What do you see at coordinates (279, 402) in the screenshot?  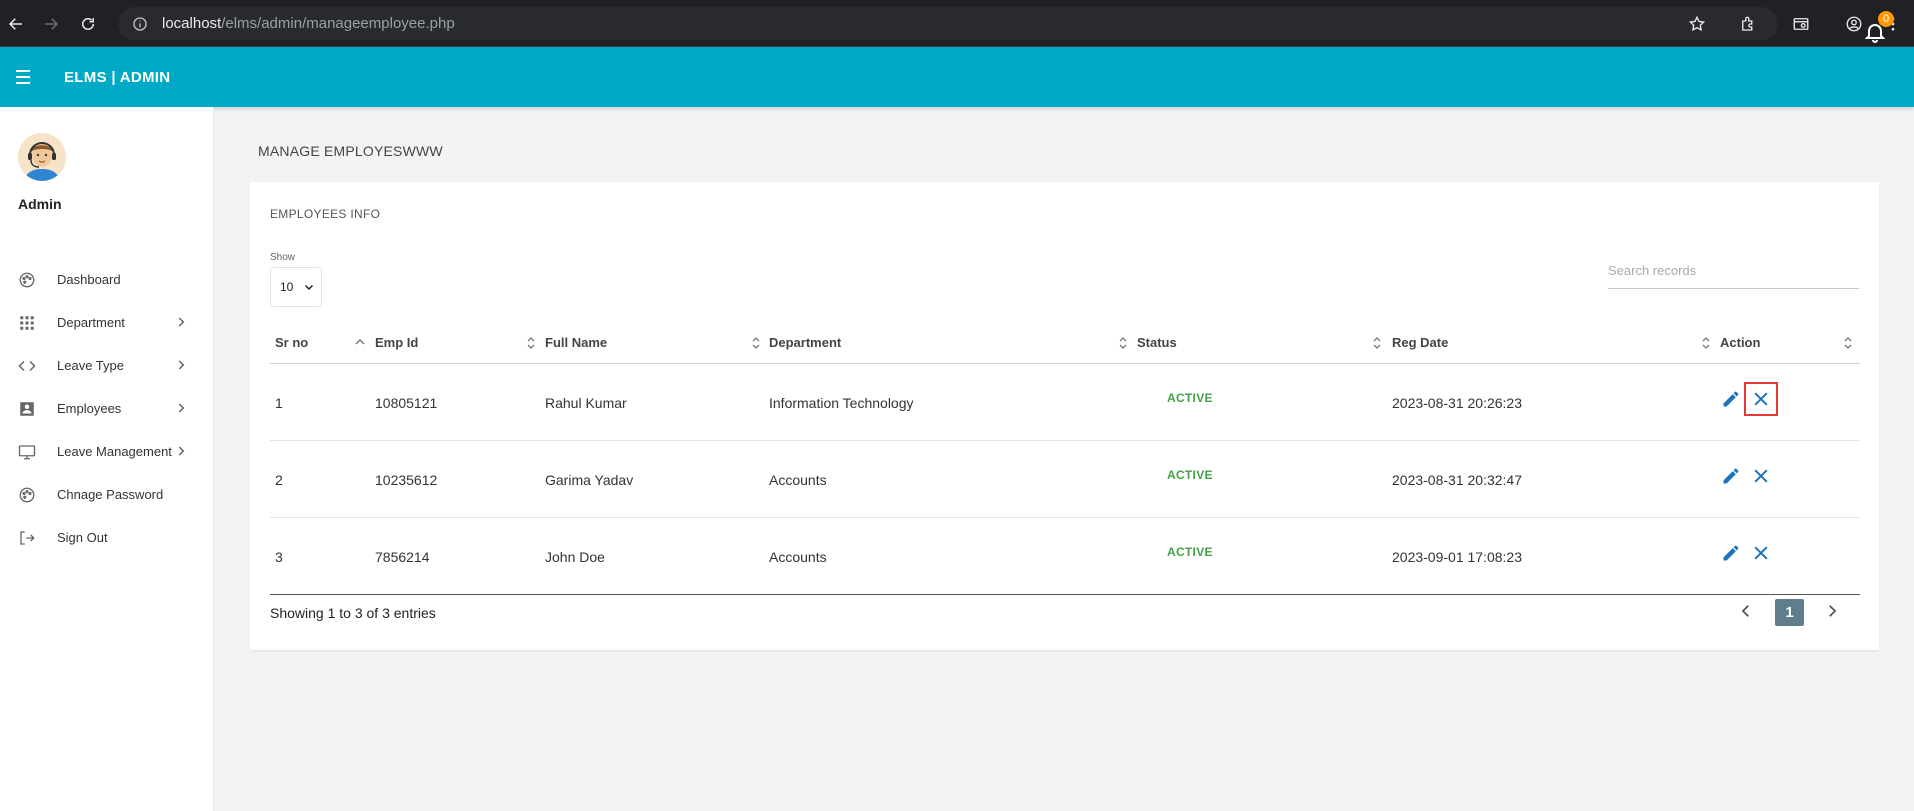 I see `cell-sr-no: 1` at bounding box center [279, 402].